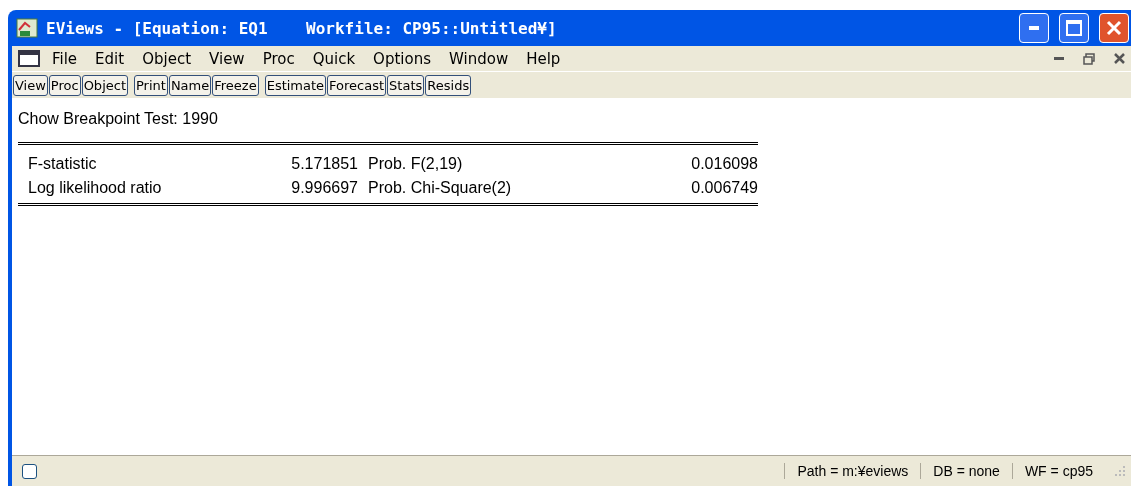 This screenshot has height=486, width=1131. Describe the element at coordinates (406, 85) in the screenshot. I see `toolbar-button: Stats` at that location.